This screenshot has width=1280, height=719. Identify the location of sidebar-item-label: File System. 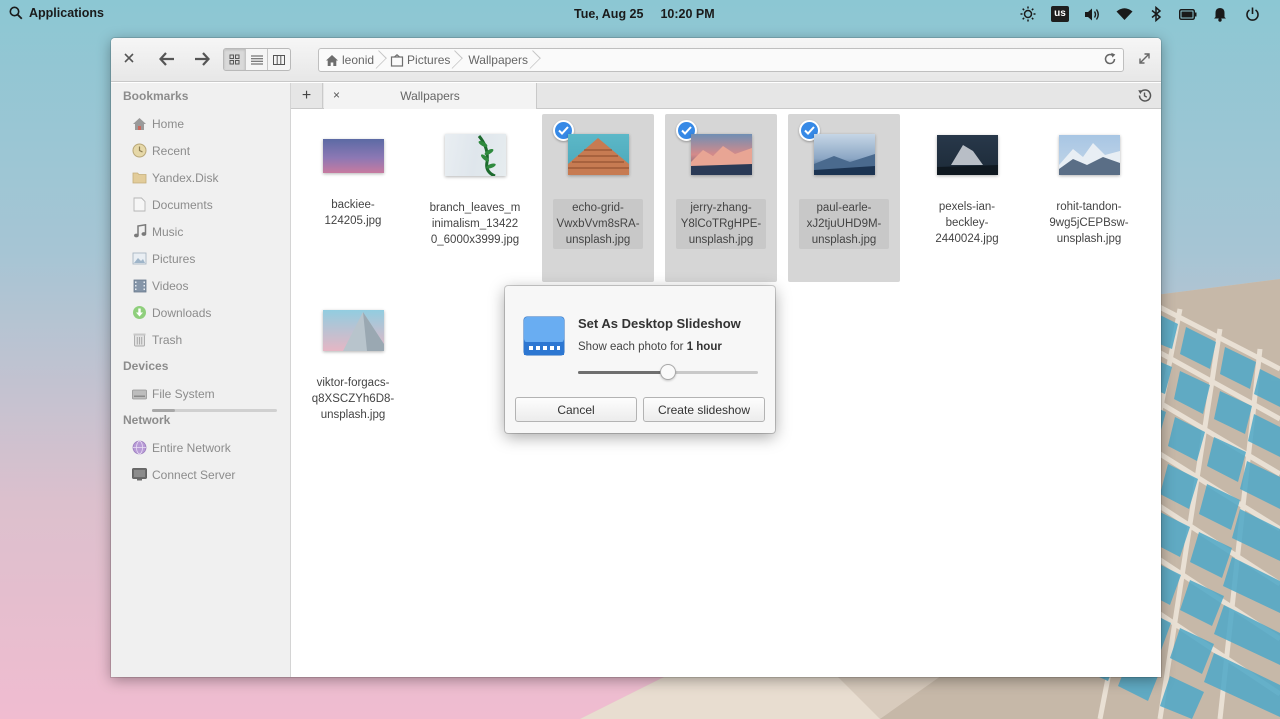
(183, 393).